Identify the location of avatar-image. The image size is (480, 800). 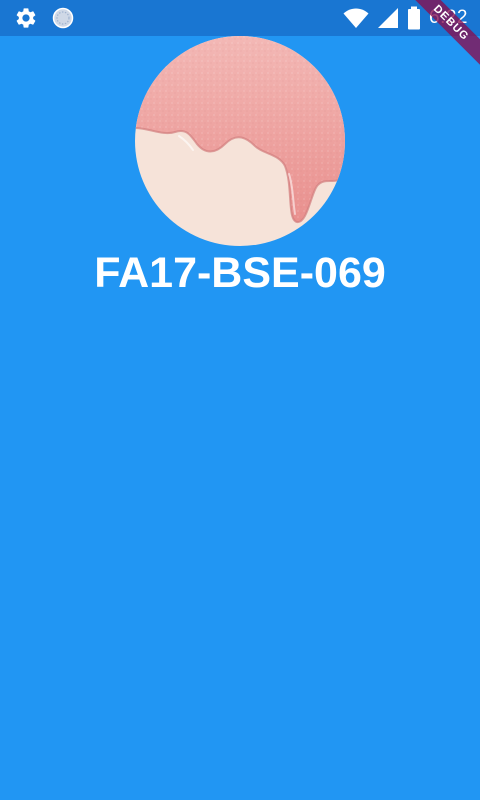
(240, 141).